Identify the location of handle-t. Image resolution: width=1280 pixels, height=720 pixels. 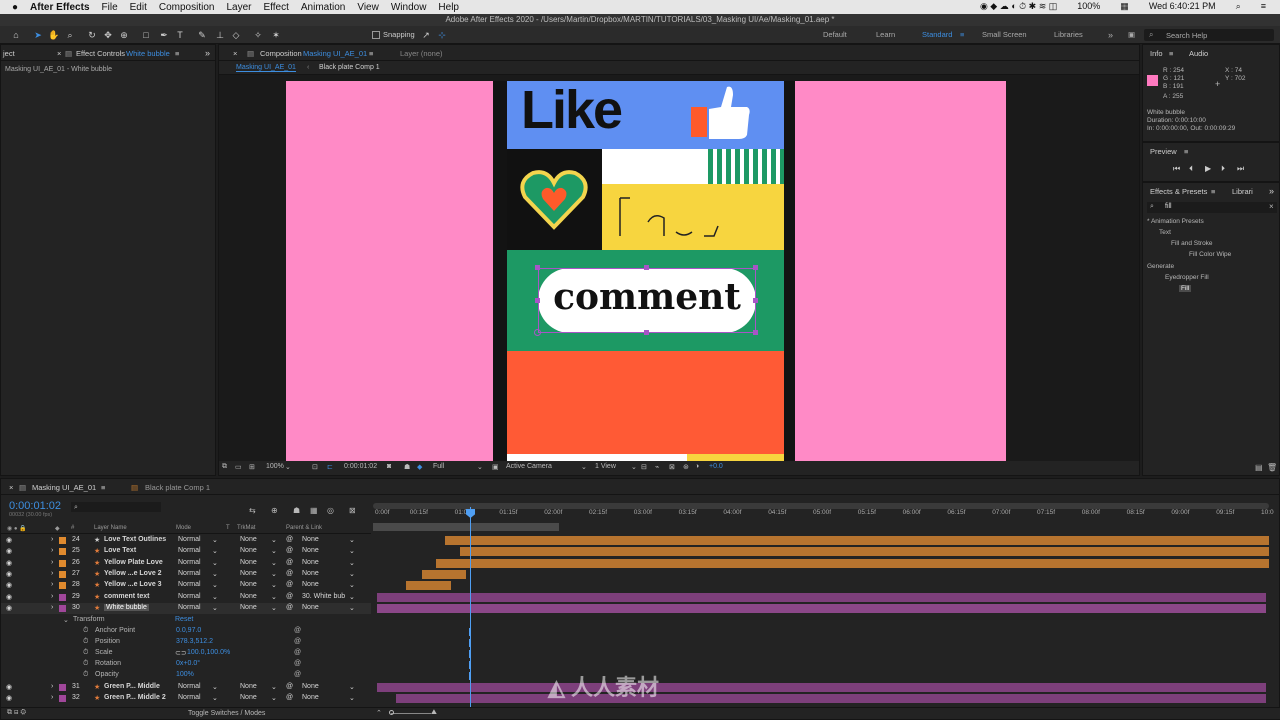
(646, 267).